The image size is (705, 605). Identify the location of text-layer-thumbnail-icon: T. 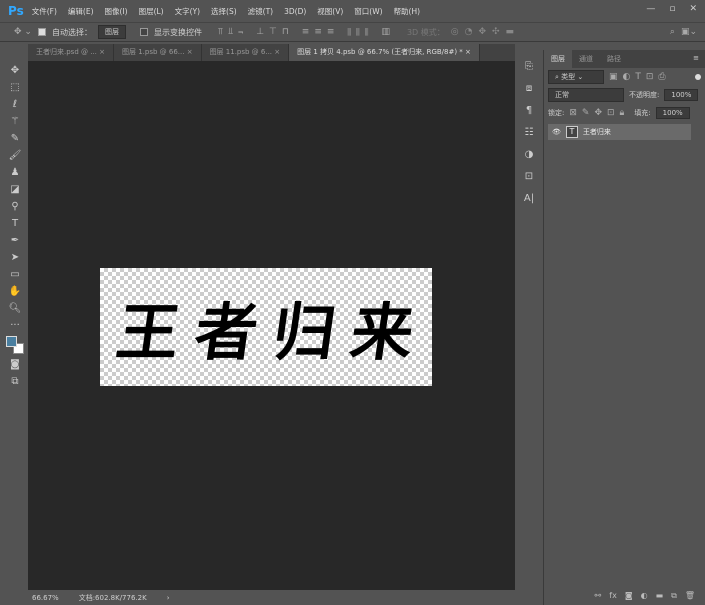
(571, 132).